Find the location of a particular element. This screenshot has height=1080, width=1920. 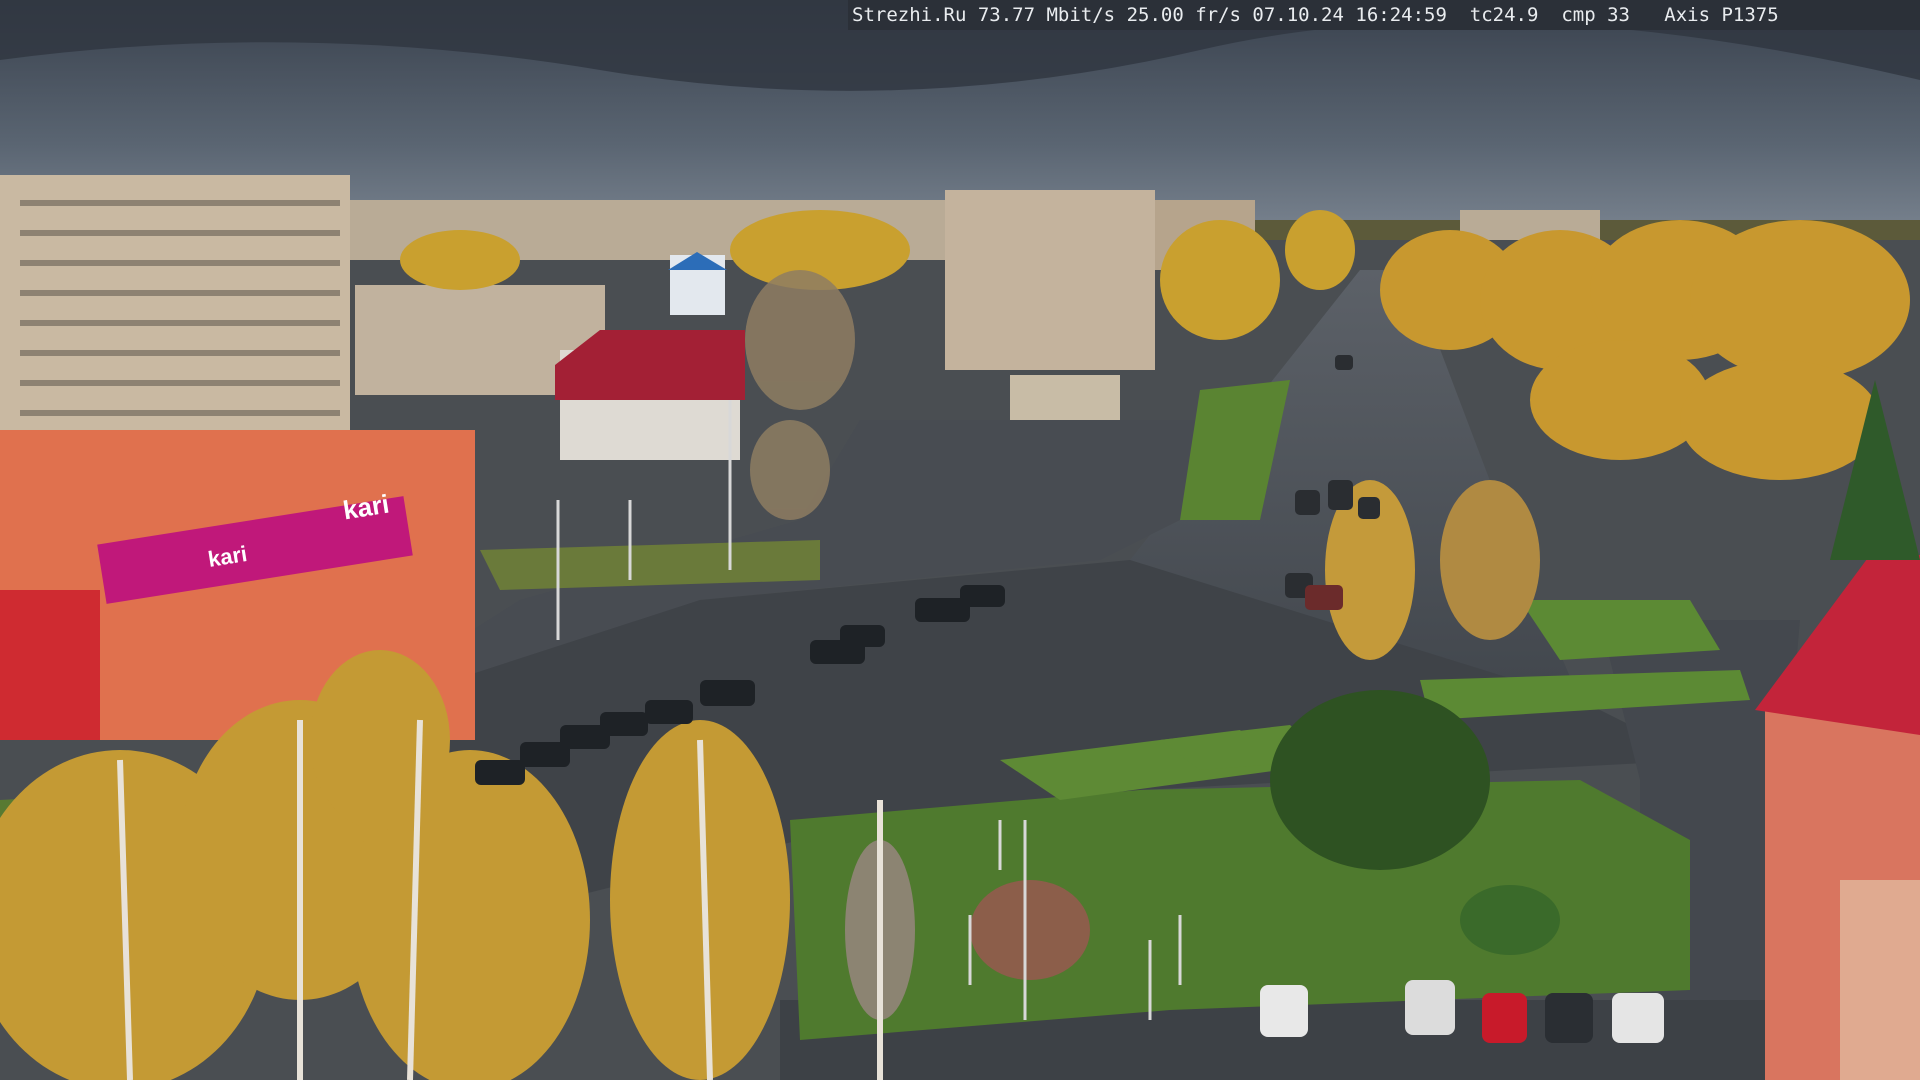

osd-temperature: tc24.9 is located at coordinates (1504, 15).